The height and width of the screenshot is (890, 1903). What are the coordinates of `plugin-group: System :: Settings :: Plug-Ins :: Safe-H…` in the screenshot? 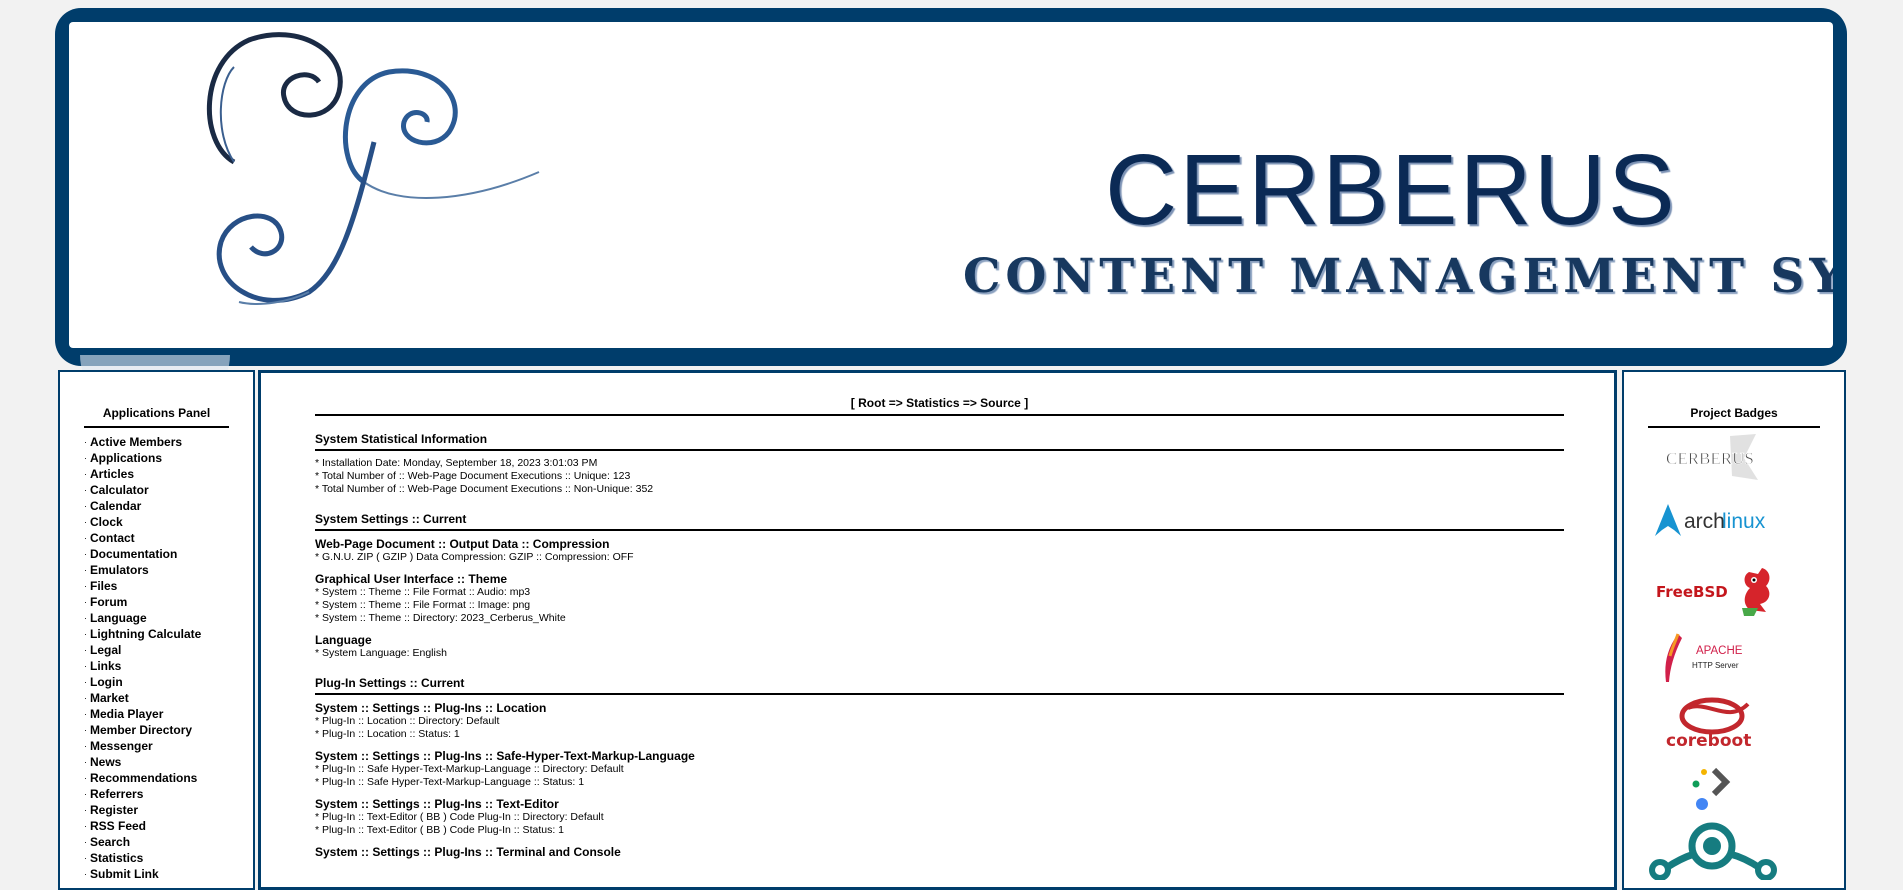 It's located at (939, 769).